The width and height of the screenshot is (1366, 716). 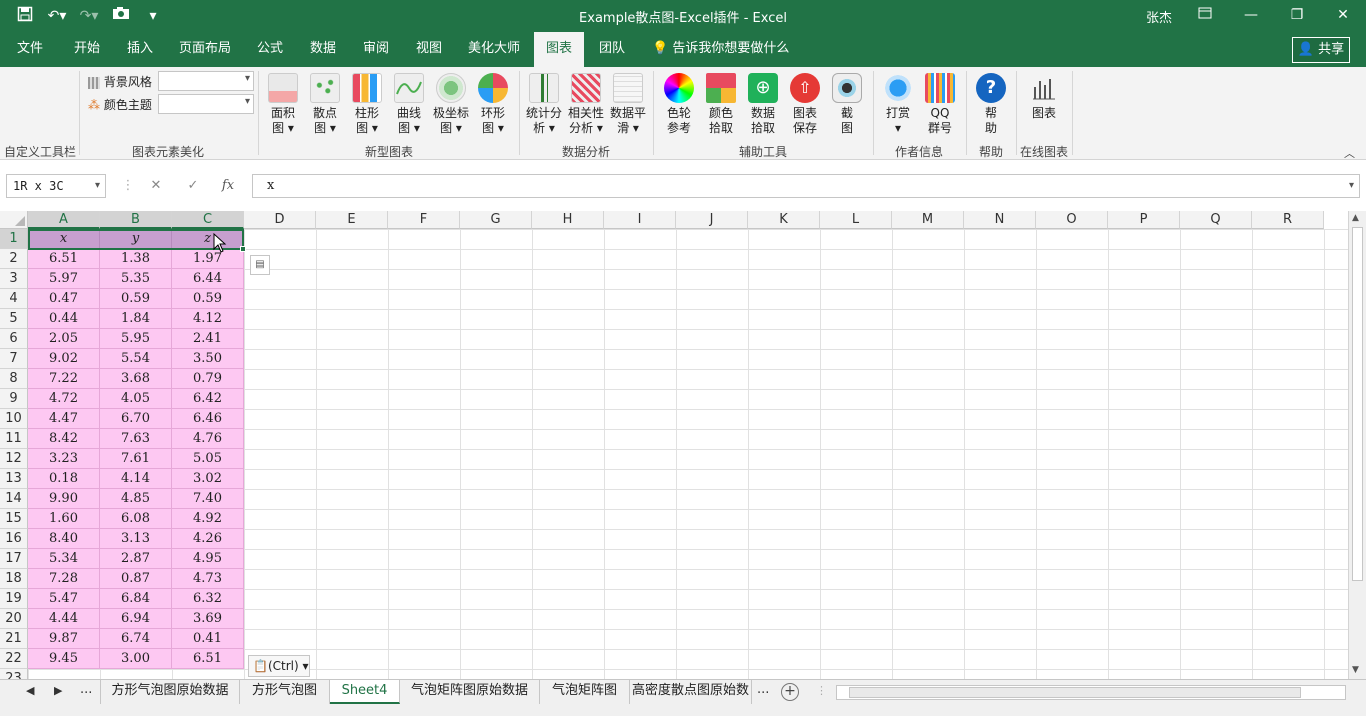 What do you see at coordinates (14, 339) in the screenshot?
I see `row-header-6: 6` at bounding box center [14, 339].